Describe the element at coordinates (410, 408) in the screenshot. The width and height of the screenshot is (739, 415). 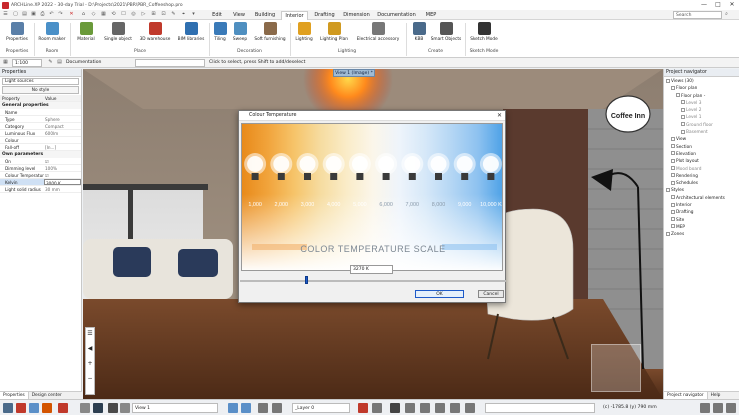
I see `dimension-tool-icon` at that location.